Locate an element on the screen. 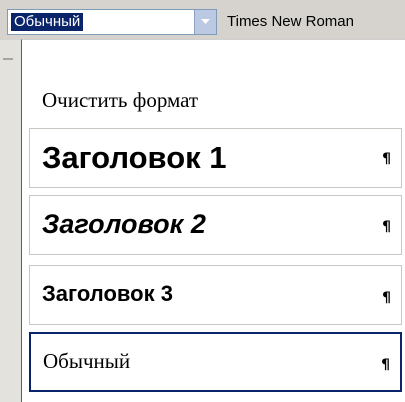 This screenshot has width=405, height=402. style-option-label: Очистить формат is located at coordinates (120, 100).